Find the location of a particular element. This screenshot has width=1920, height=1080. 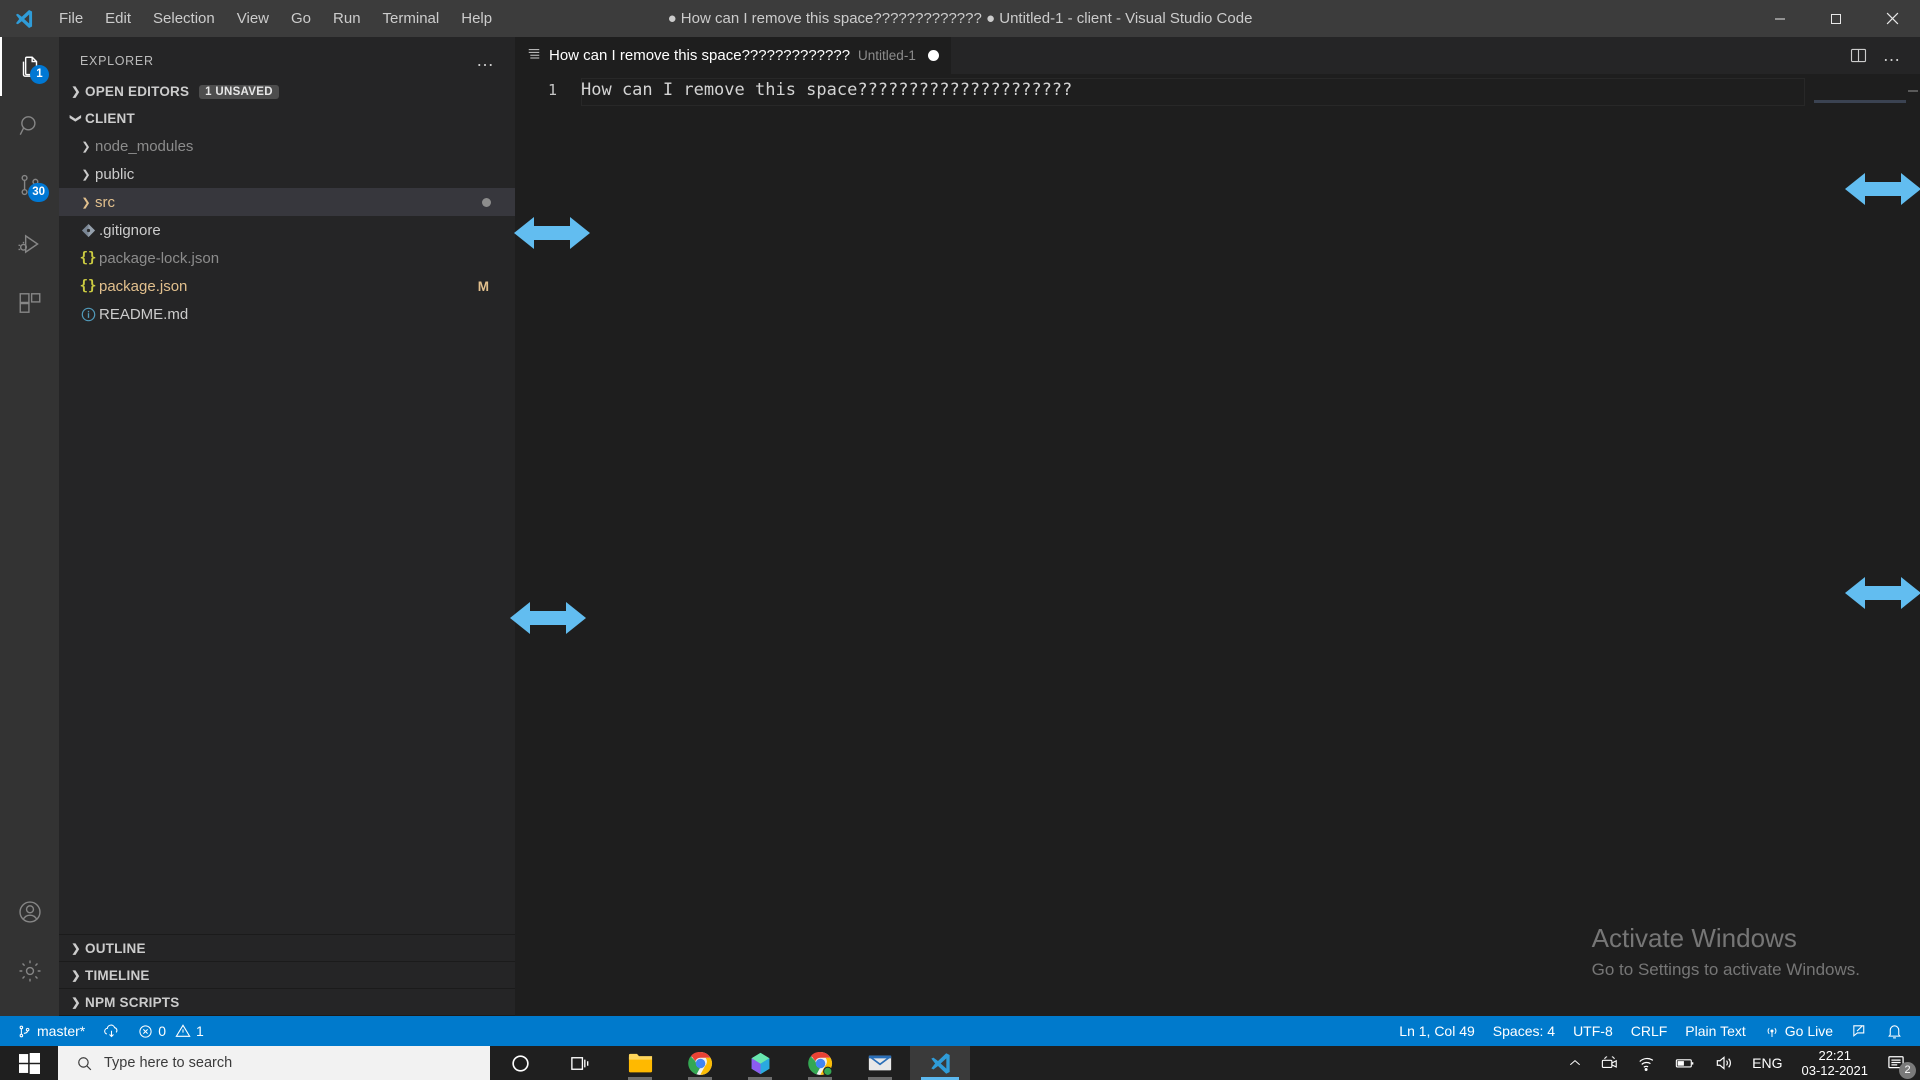

tray-action-center: 2 is located at coordinates (1899, 1063).